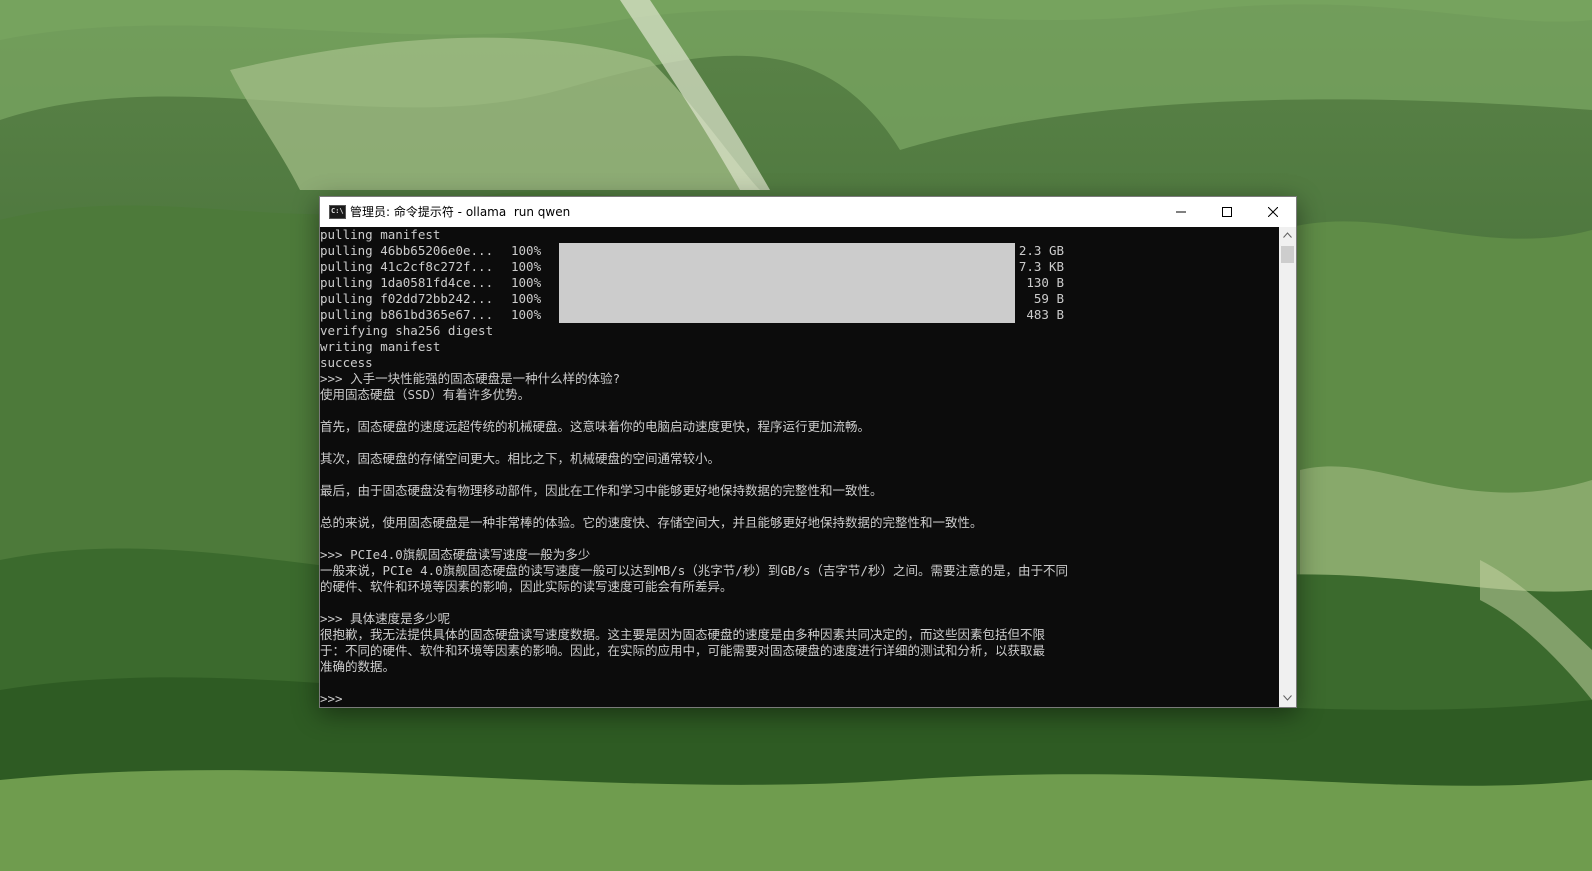 This screenshot has height=871, width=1592. I want to click on scroll-up-button, so click(1287, 235).